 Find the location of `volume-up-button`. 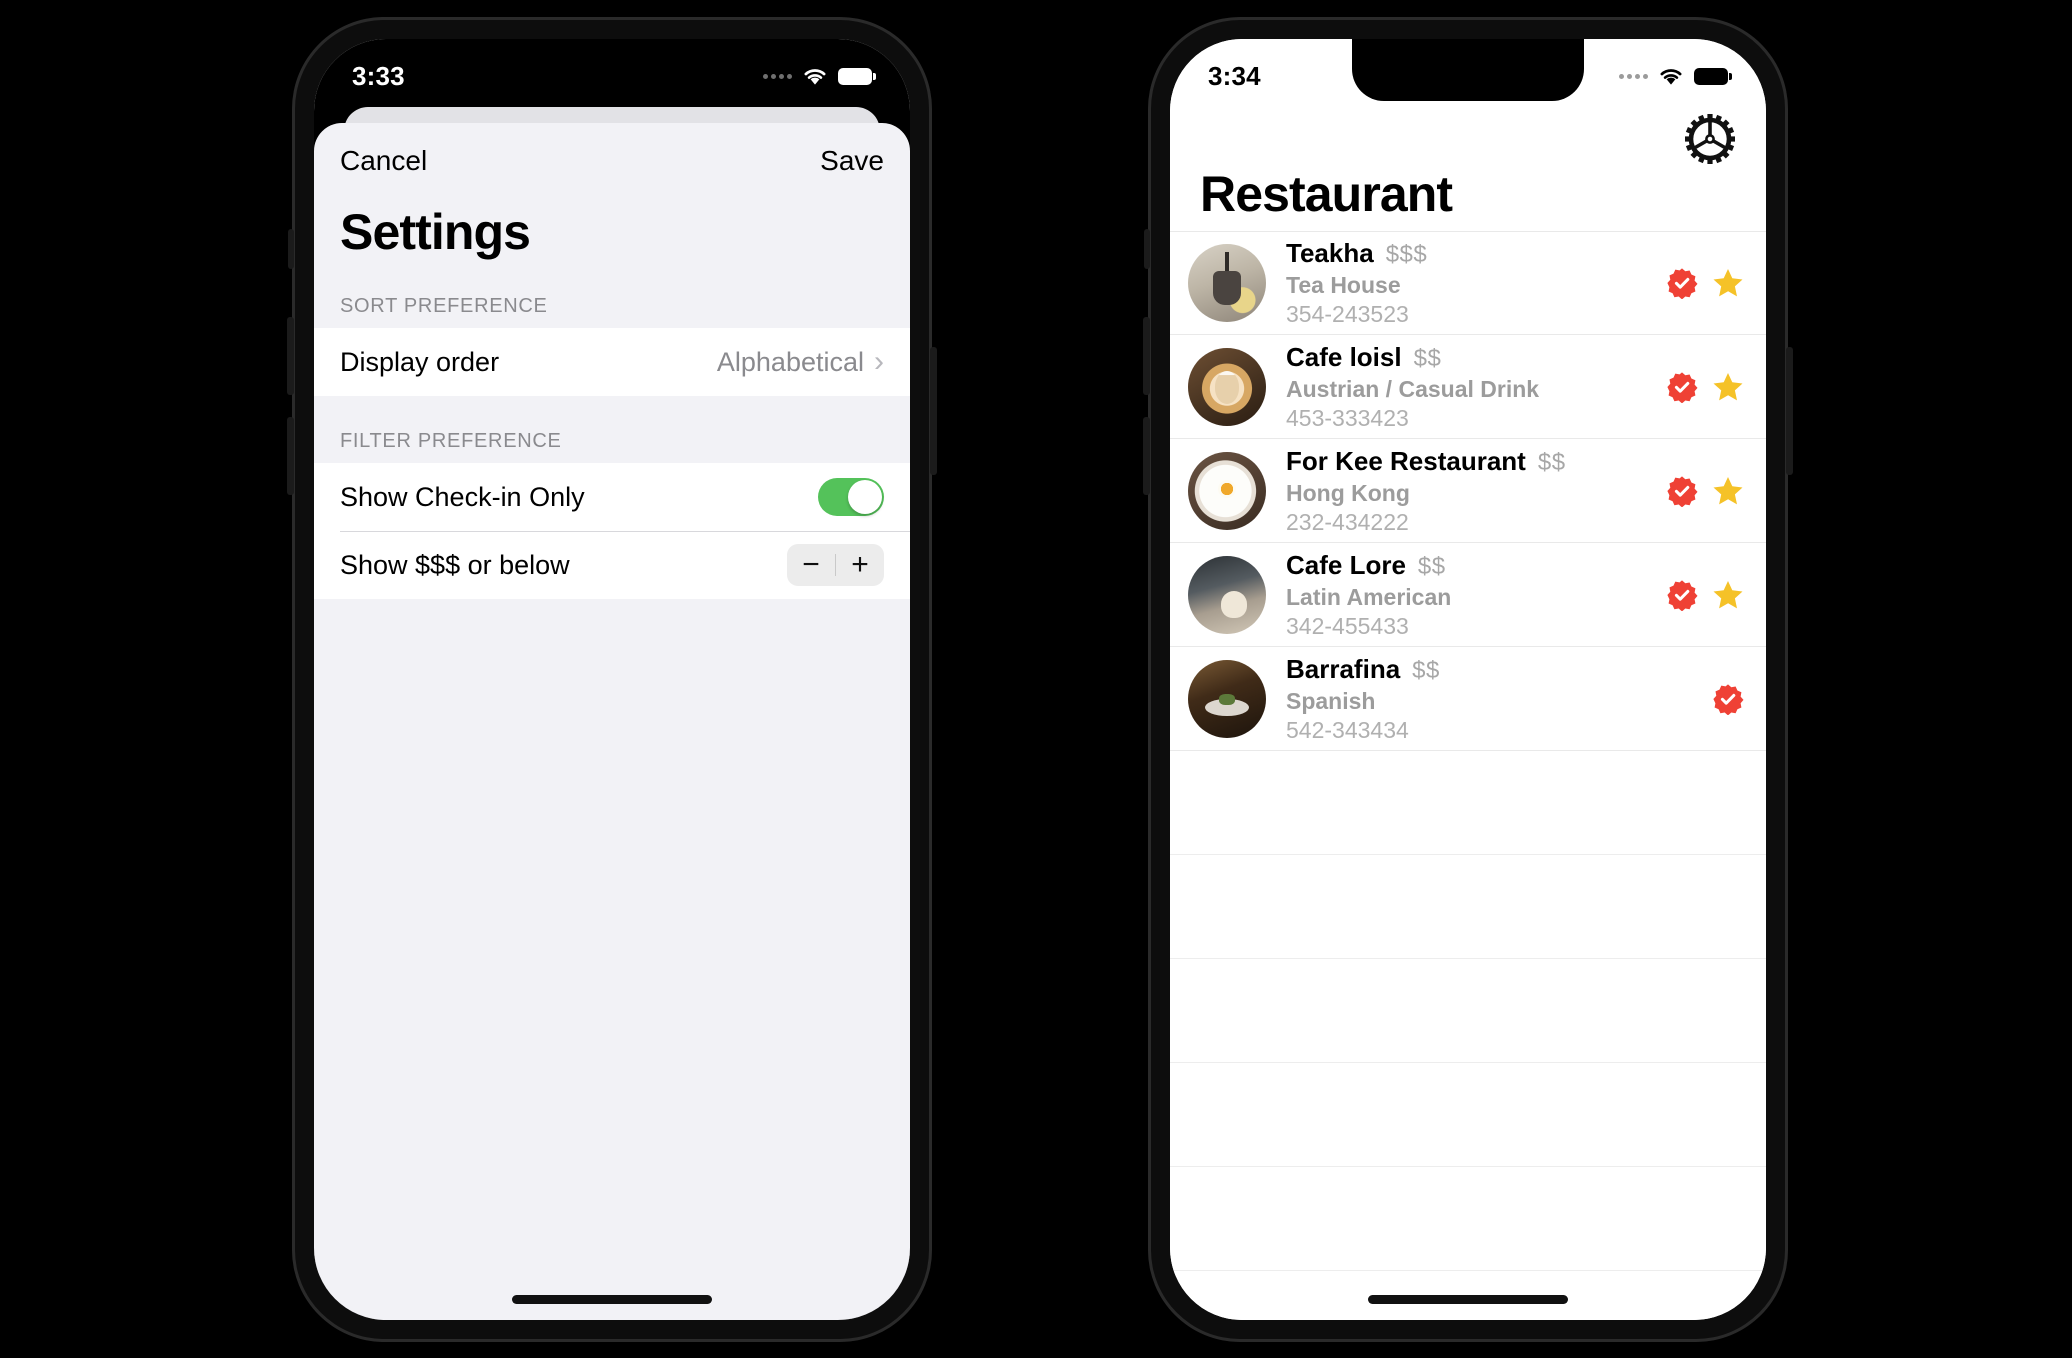

volume-up-button is located at coordinates (290, 356).